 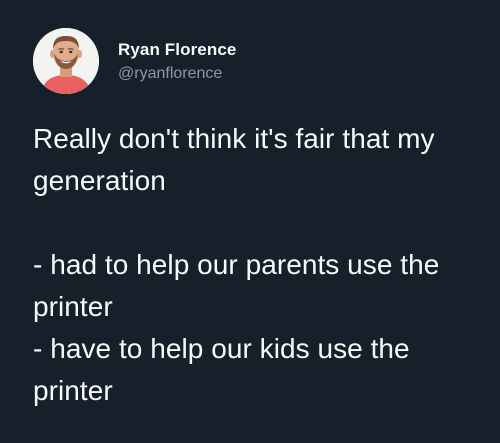 I want to click on author-names: Ryan Florence @ryanflorence, so click(x=177, y=61).